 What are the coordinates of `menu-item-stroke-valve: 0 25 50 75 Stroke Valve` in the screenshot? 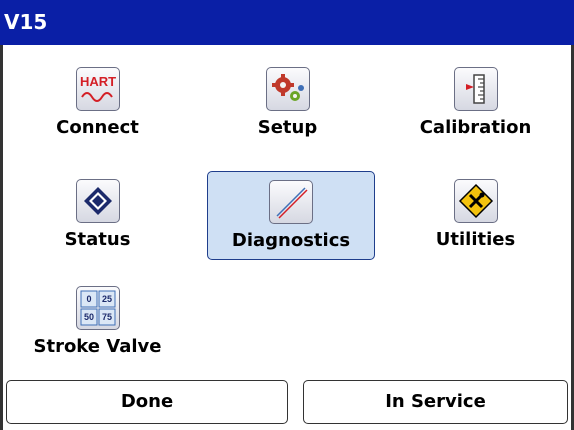 It's located at (97, 318).